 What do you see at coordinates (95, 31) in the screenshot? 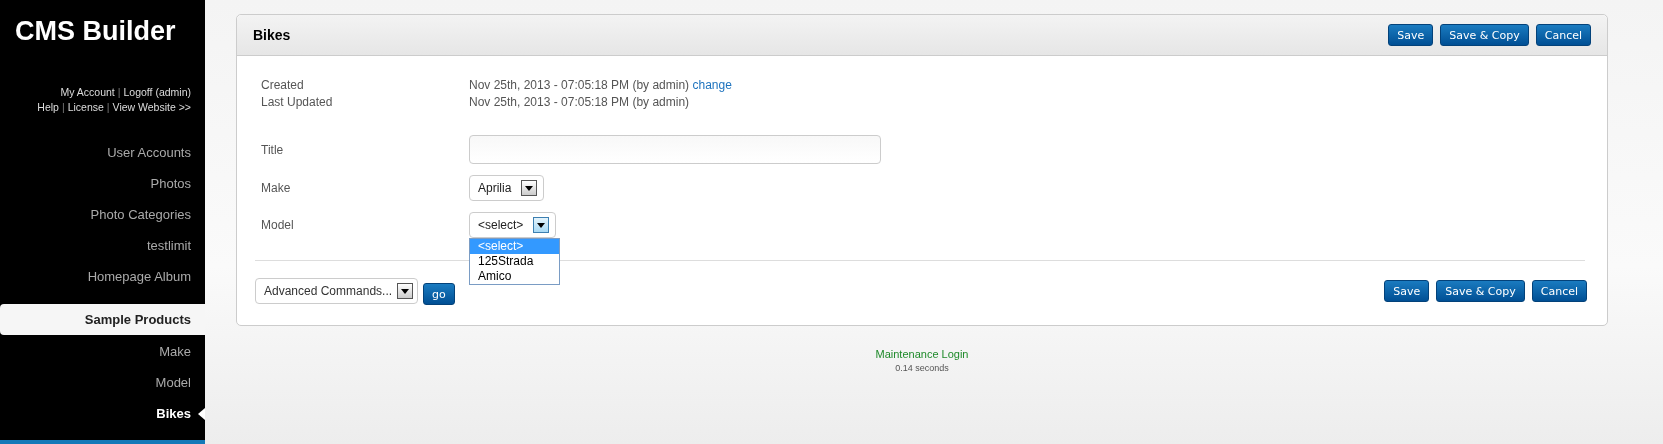
I see `app-logo: CMS Builder` at bounding box center [95, 31].